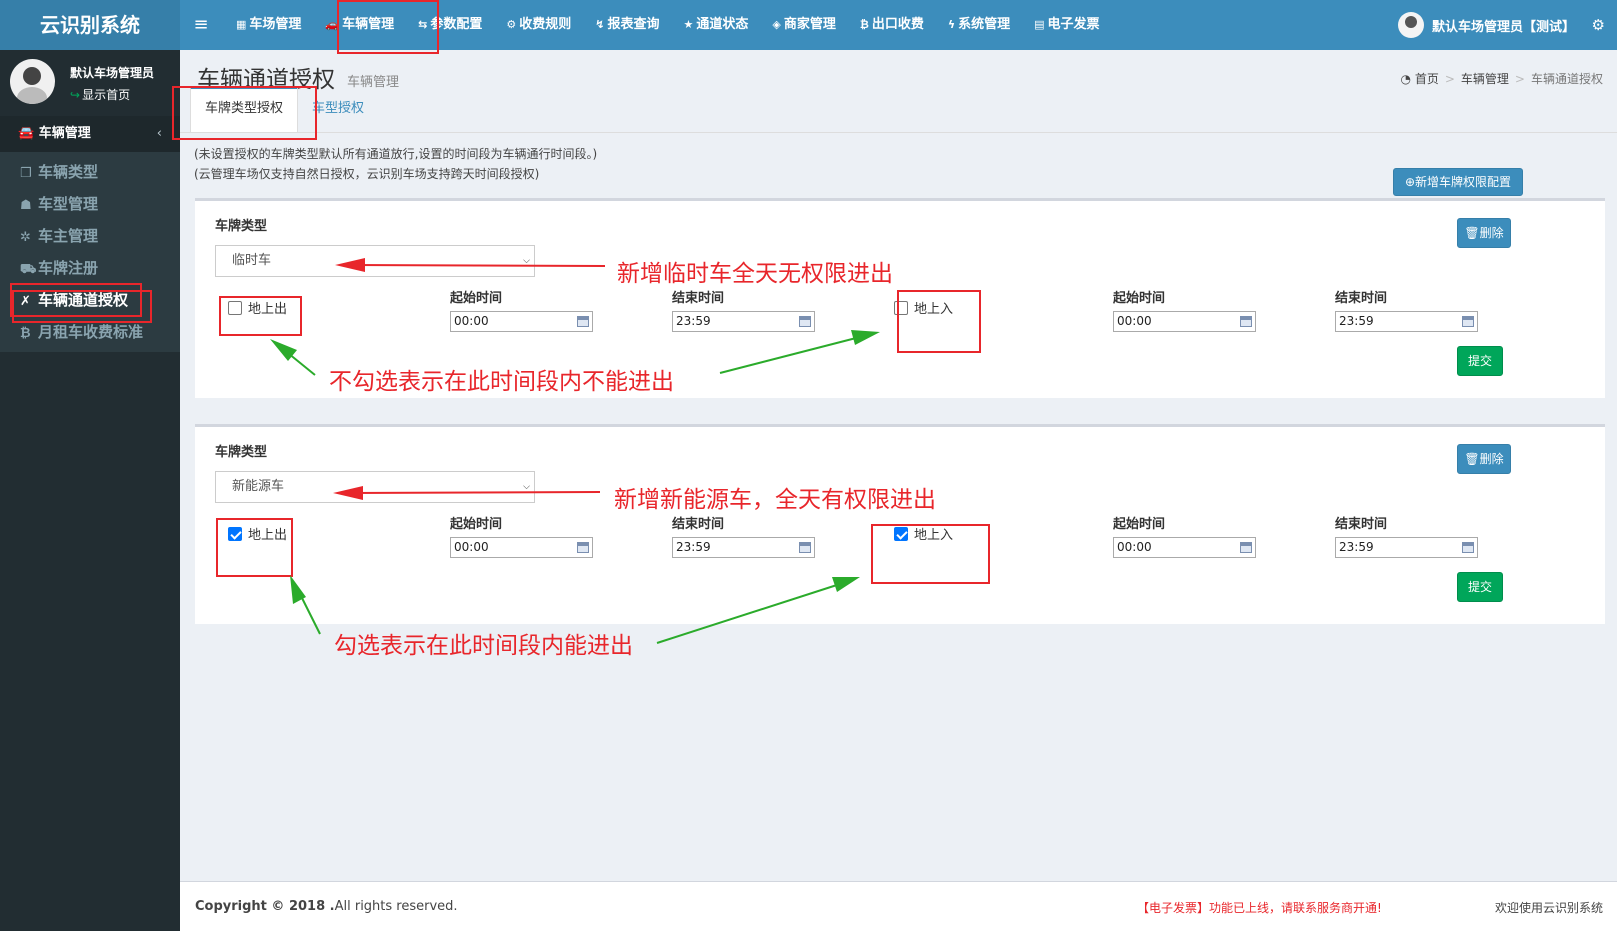 This screenshot has width=1617, height=931. What do you see at coordinates (1066, 25) in the screenshot?
I see `nav-e-invoice: ▤ 电子发票` at bounding box center [1066, 25].